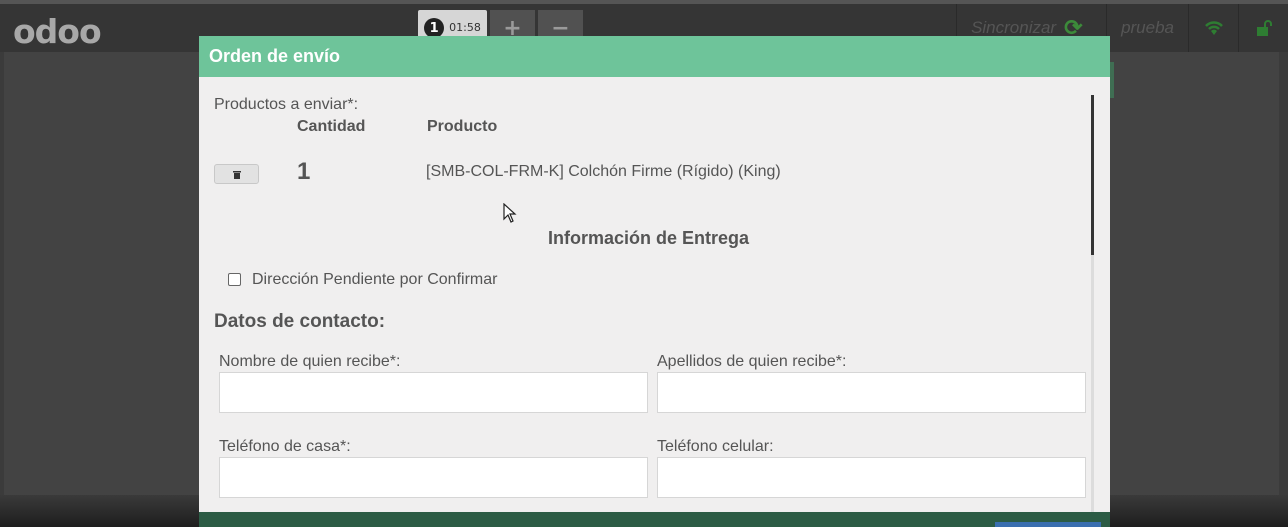 The width and height of the screenshot is (1288, 527). Describe the element at coordinates (300, 321) in the screenshot. I see `contact-data-title: Datos de contacto:` at that location.